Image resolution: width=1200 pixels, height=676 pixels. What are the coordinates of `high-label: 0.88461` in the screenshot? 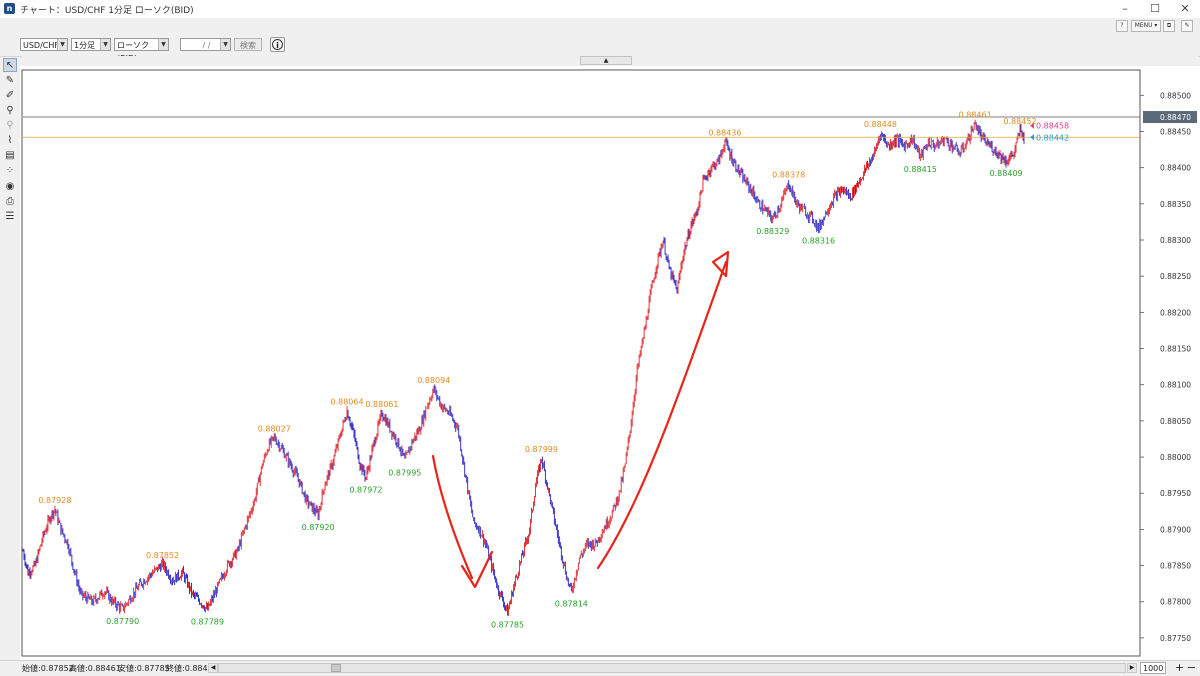 It's located at (975, 115).